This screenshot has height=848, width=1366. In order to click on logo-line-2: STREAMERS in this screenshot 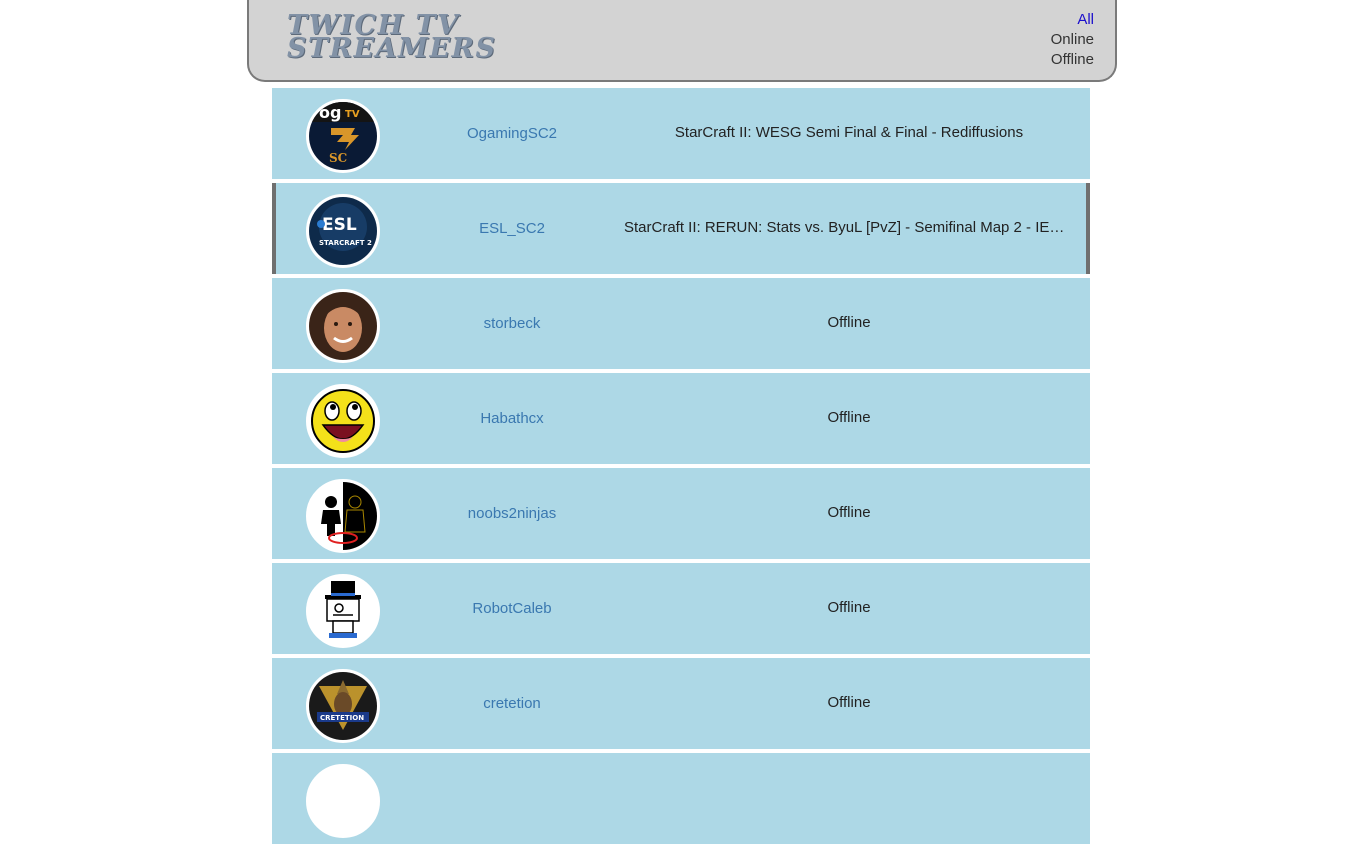, I will do `click(392, 48)`.